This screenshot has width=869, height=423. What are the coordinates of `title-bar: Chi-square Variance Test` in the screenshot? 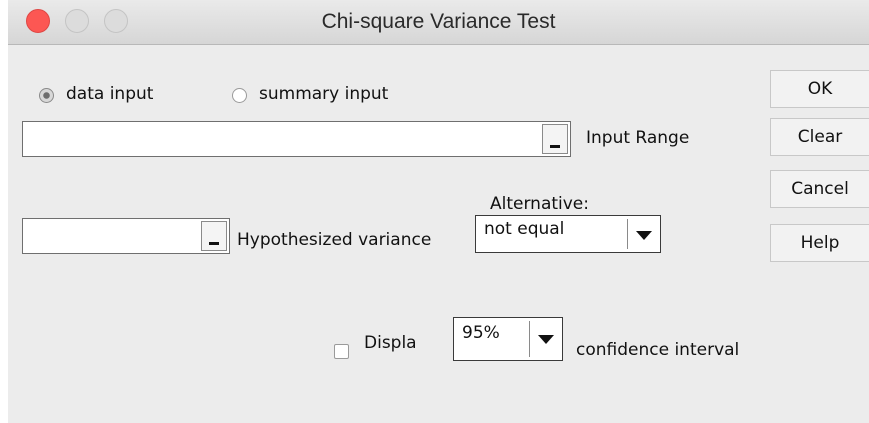 It's located at (438, 22).